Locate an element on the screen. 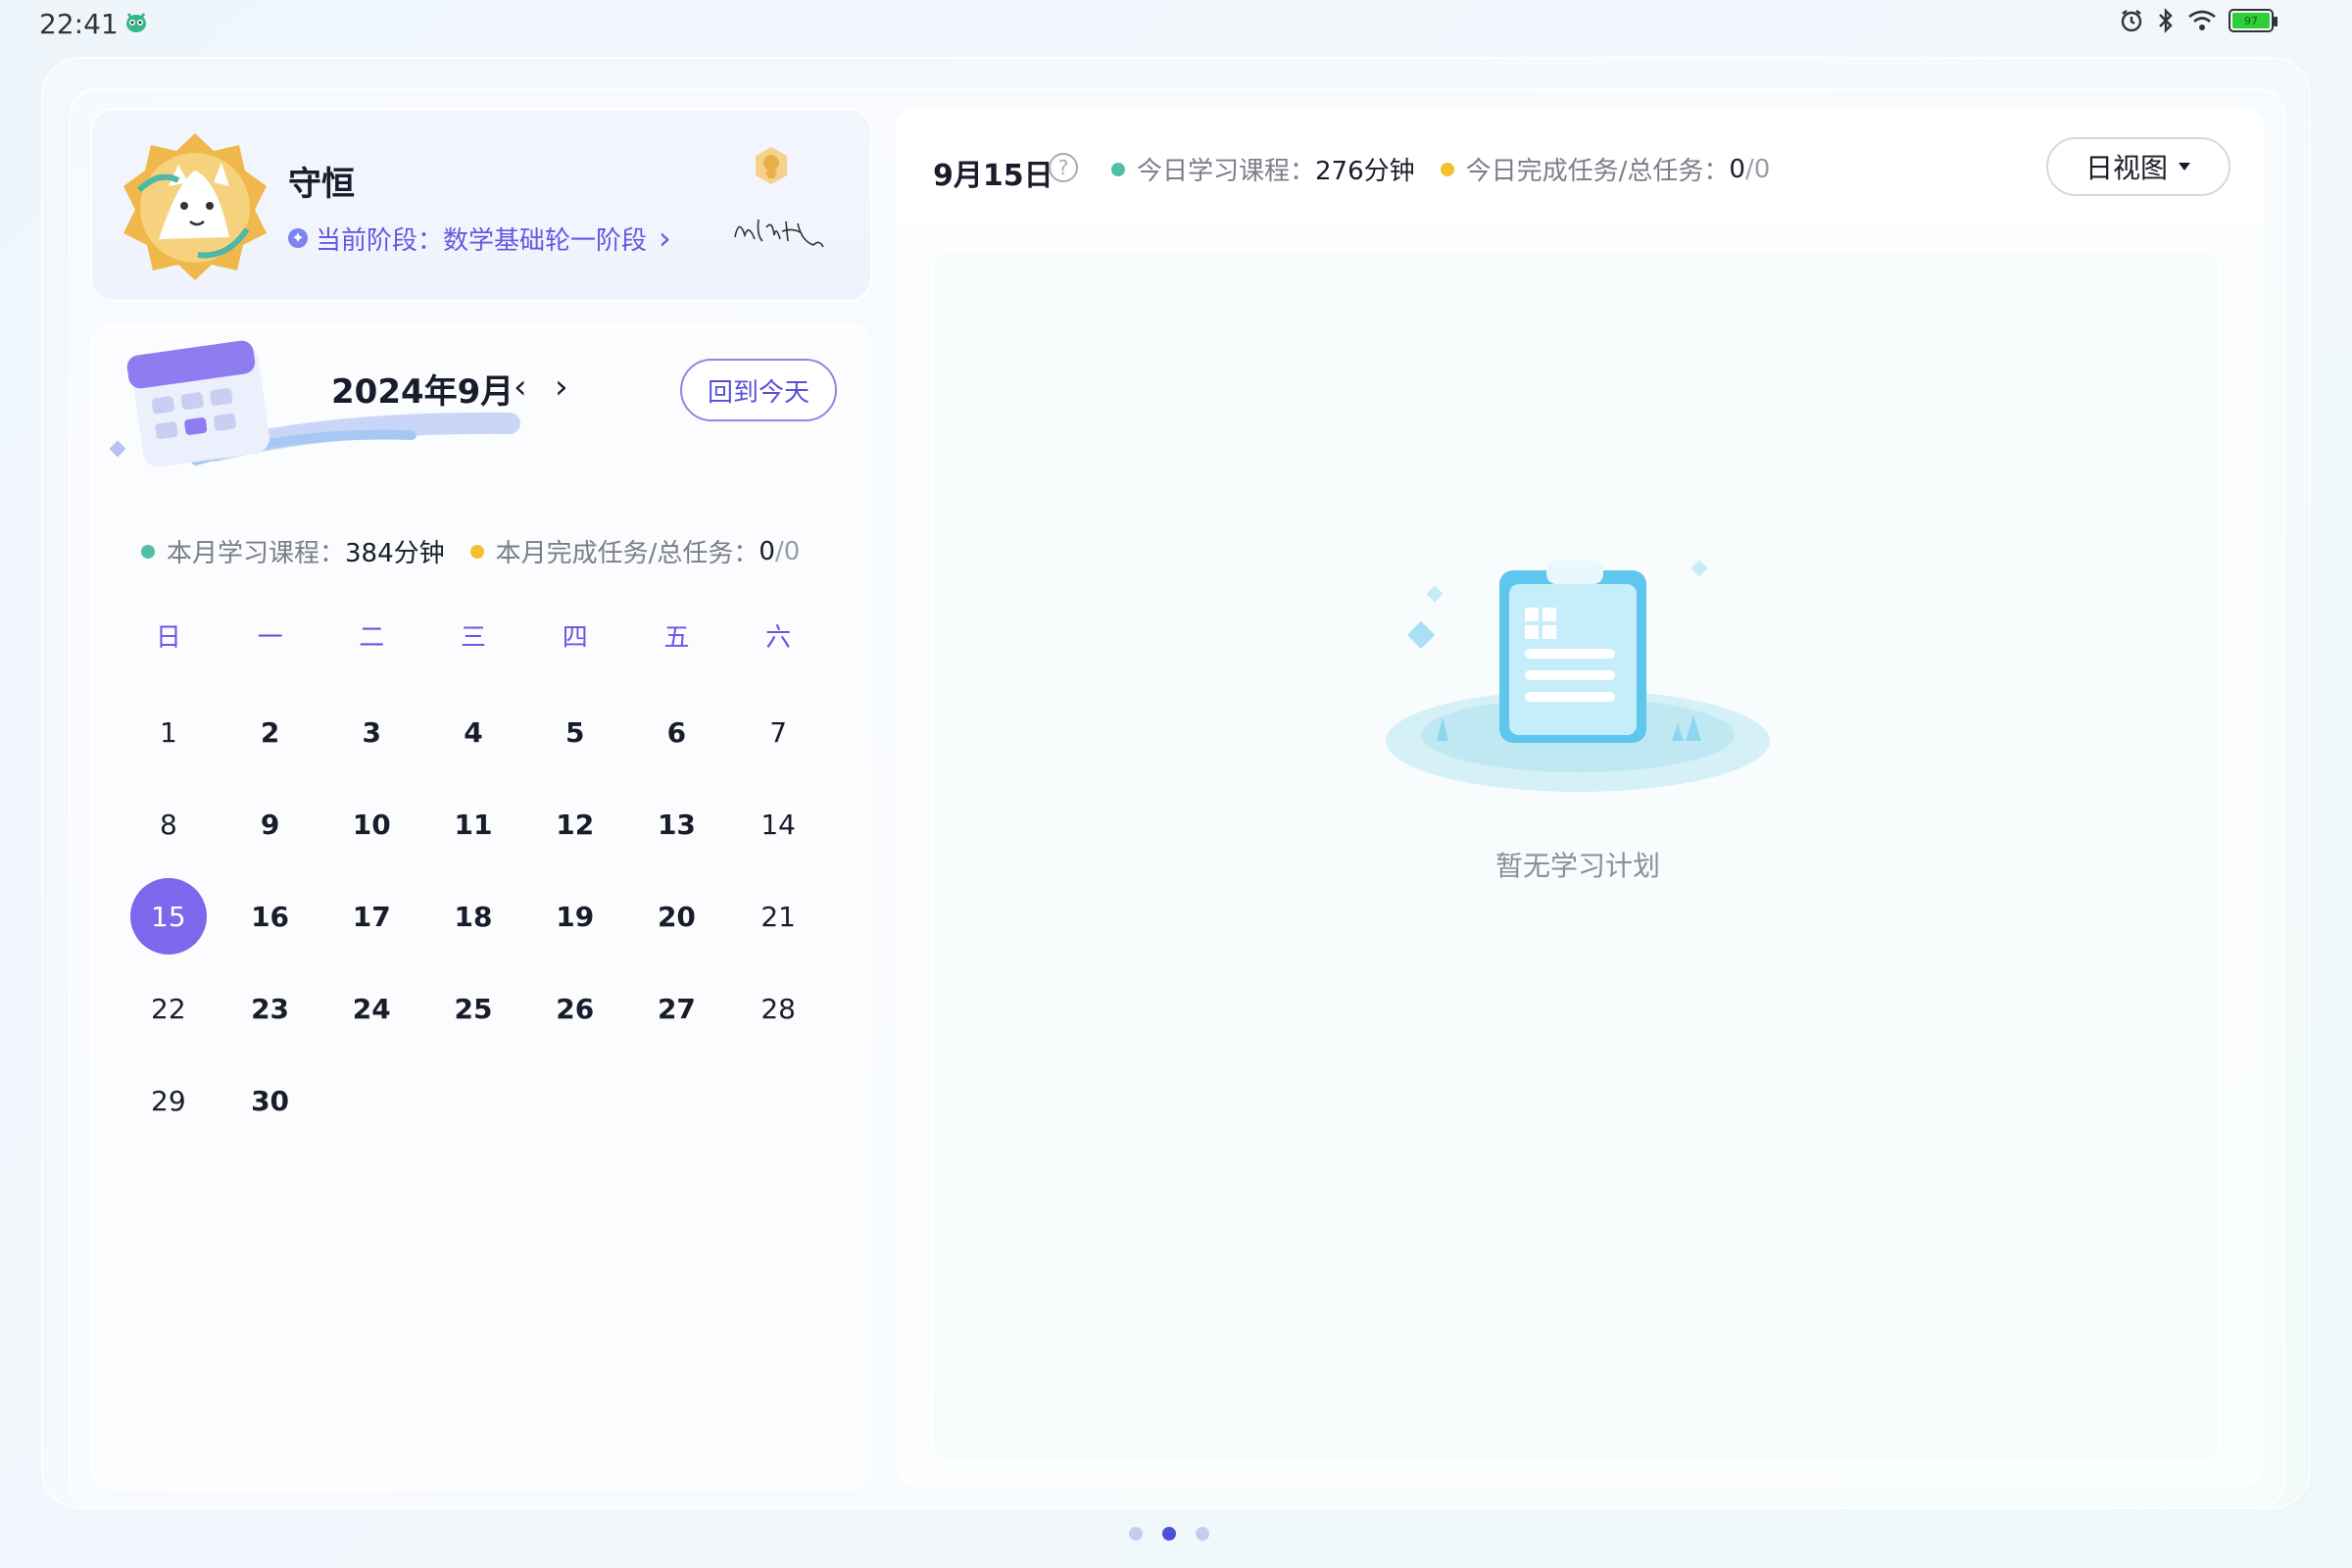 This screenshot has width=2352, height=1568. weekday-header: 日 一 二 三 四 五 六 is located at coordinates (473, 641).